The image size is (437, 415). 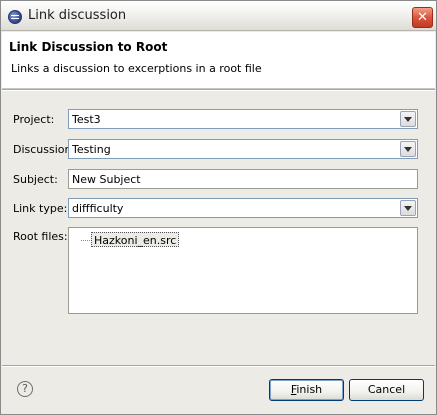 What do you see at coordinates (40, 208) in the screenshot?
I see `link-type-label: Link type:` at bounding box center [40, 208].